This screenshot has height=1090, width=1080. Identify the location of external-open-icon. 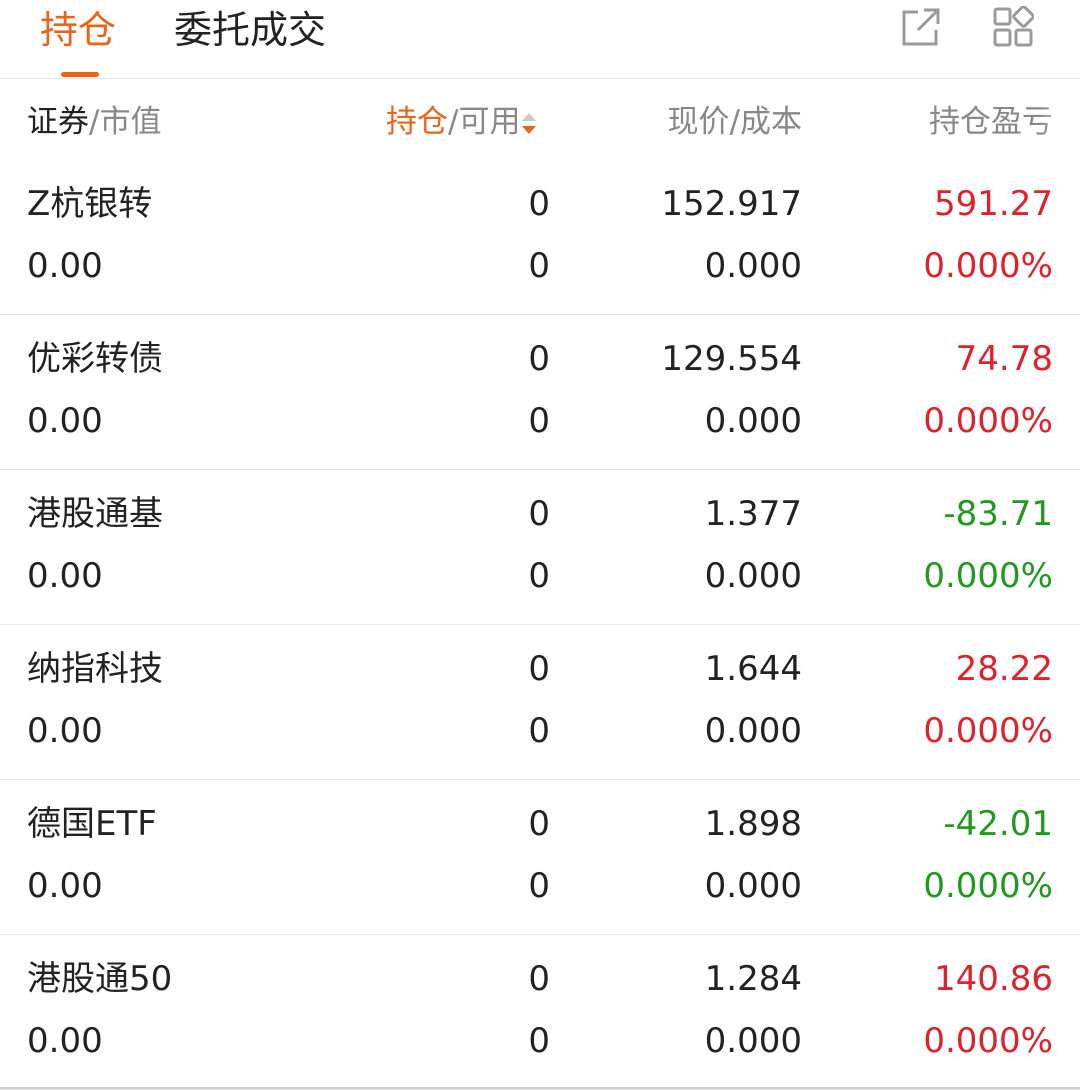
(921, 27).